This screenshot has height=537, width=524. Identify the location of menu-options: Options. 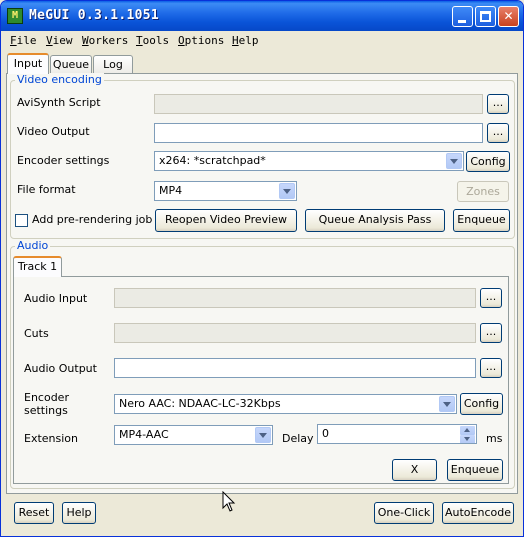
(201, 40).